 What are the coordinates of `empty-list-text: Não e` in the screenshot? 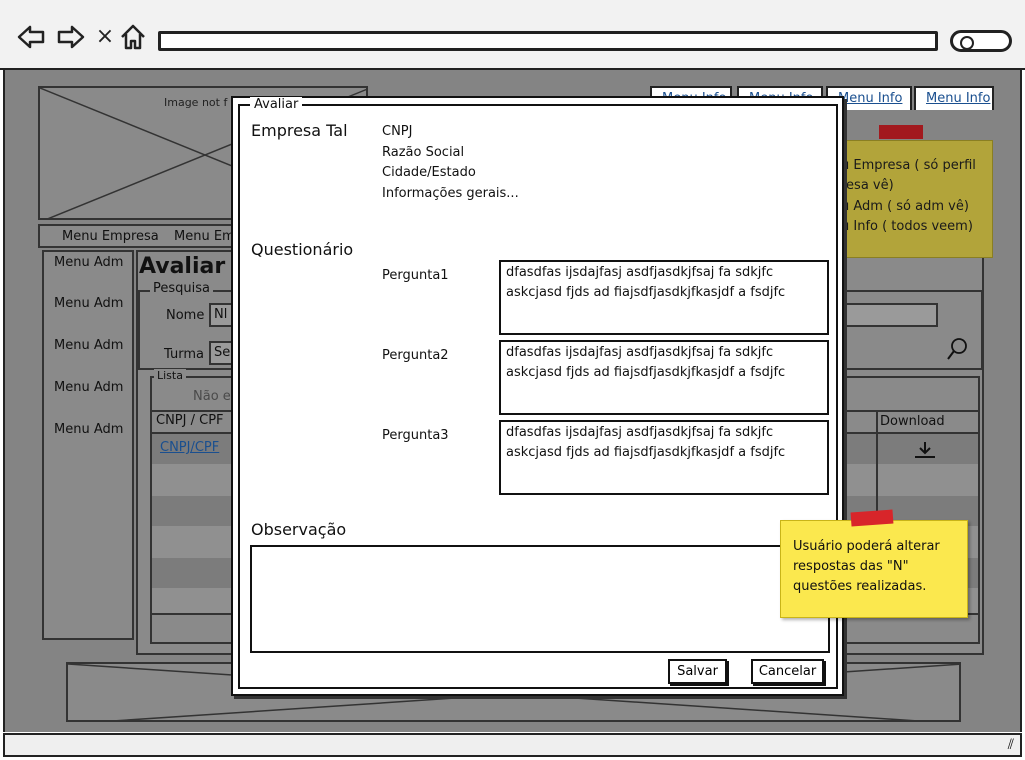 It's located at (212, 396).